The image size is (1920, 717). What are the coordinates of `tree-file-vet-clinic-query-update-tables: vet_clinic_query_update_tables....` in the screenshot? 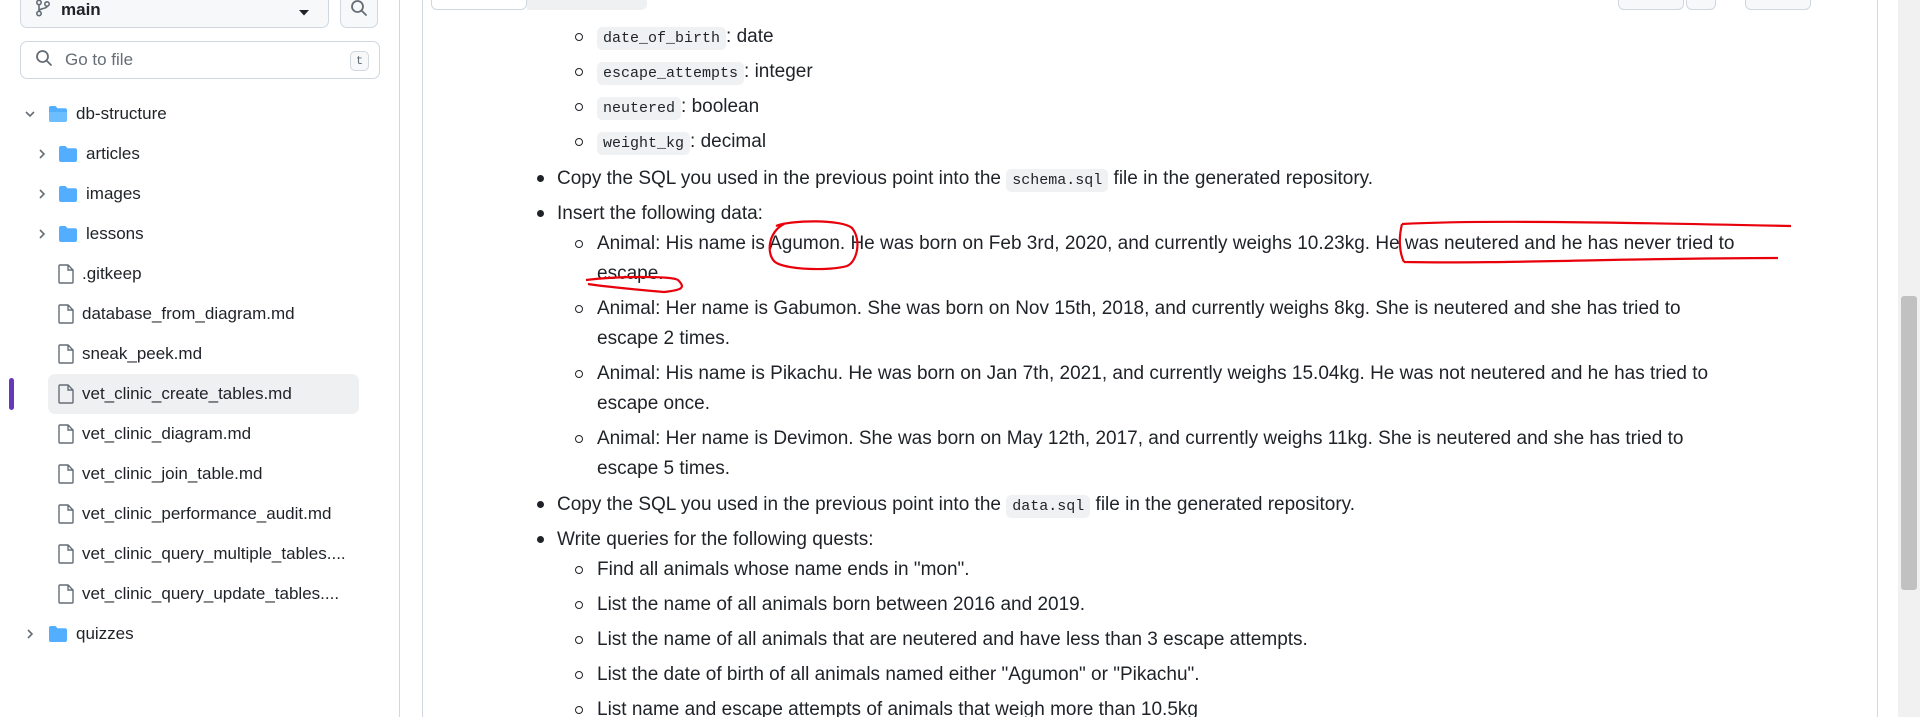 It's located at (198, 594).